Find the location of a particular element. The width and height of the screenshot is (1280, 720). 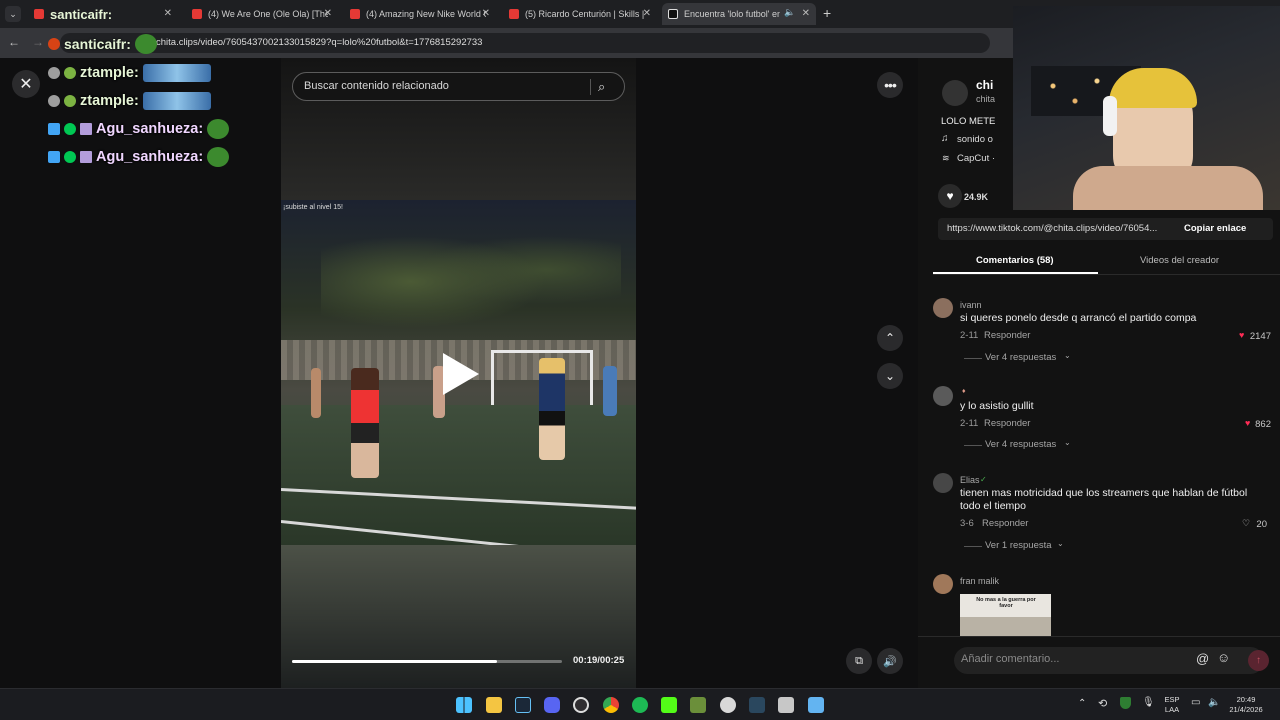

file-explorer-icon is located at coordinates (494, 705).